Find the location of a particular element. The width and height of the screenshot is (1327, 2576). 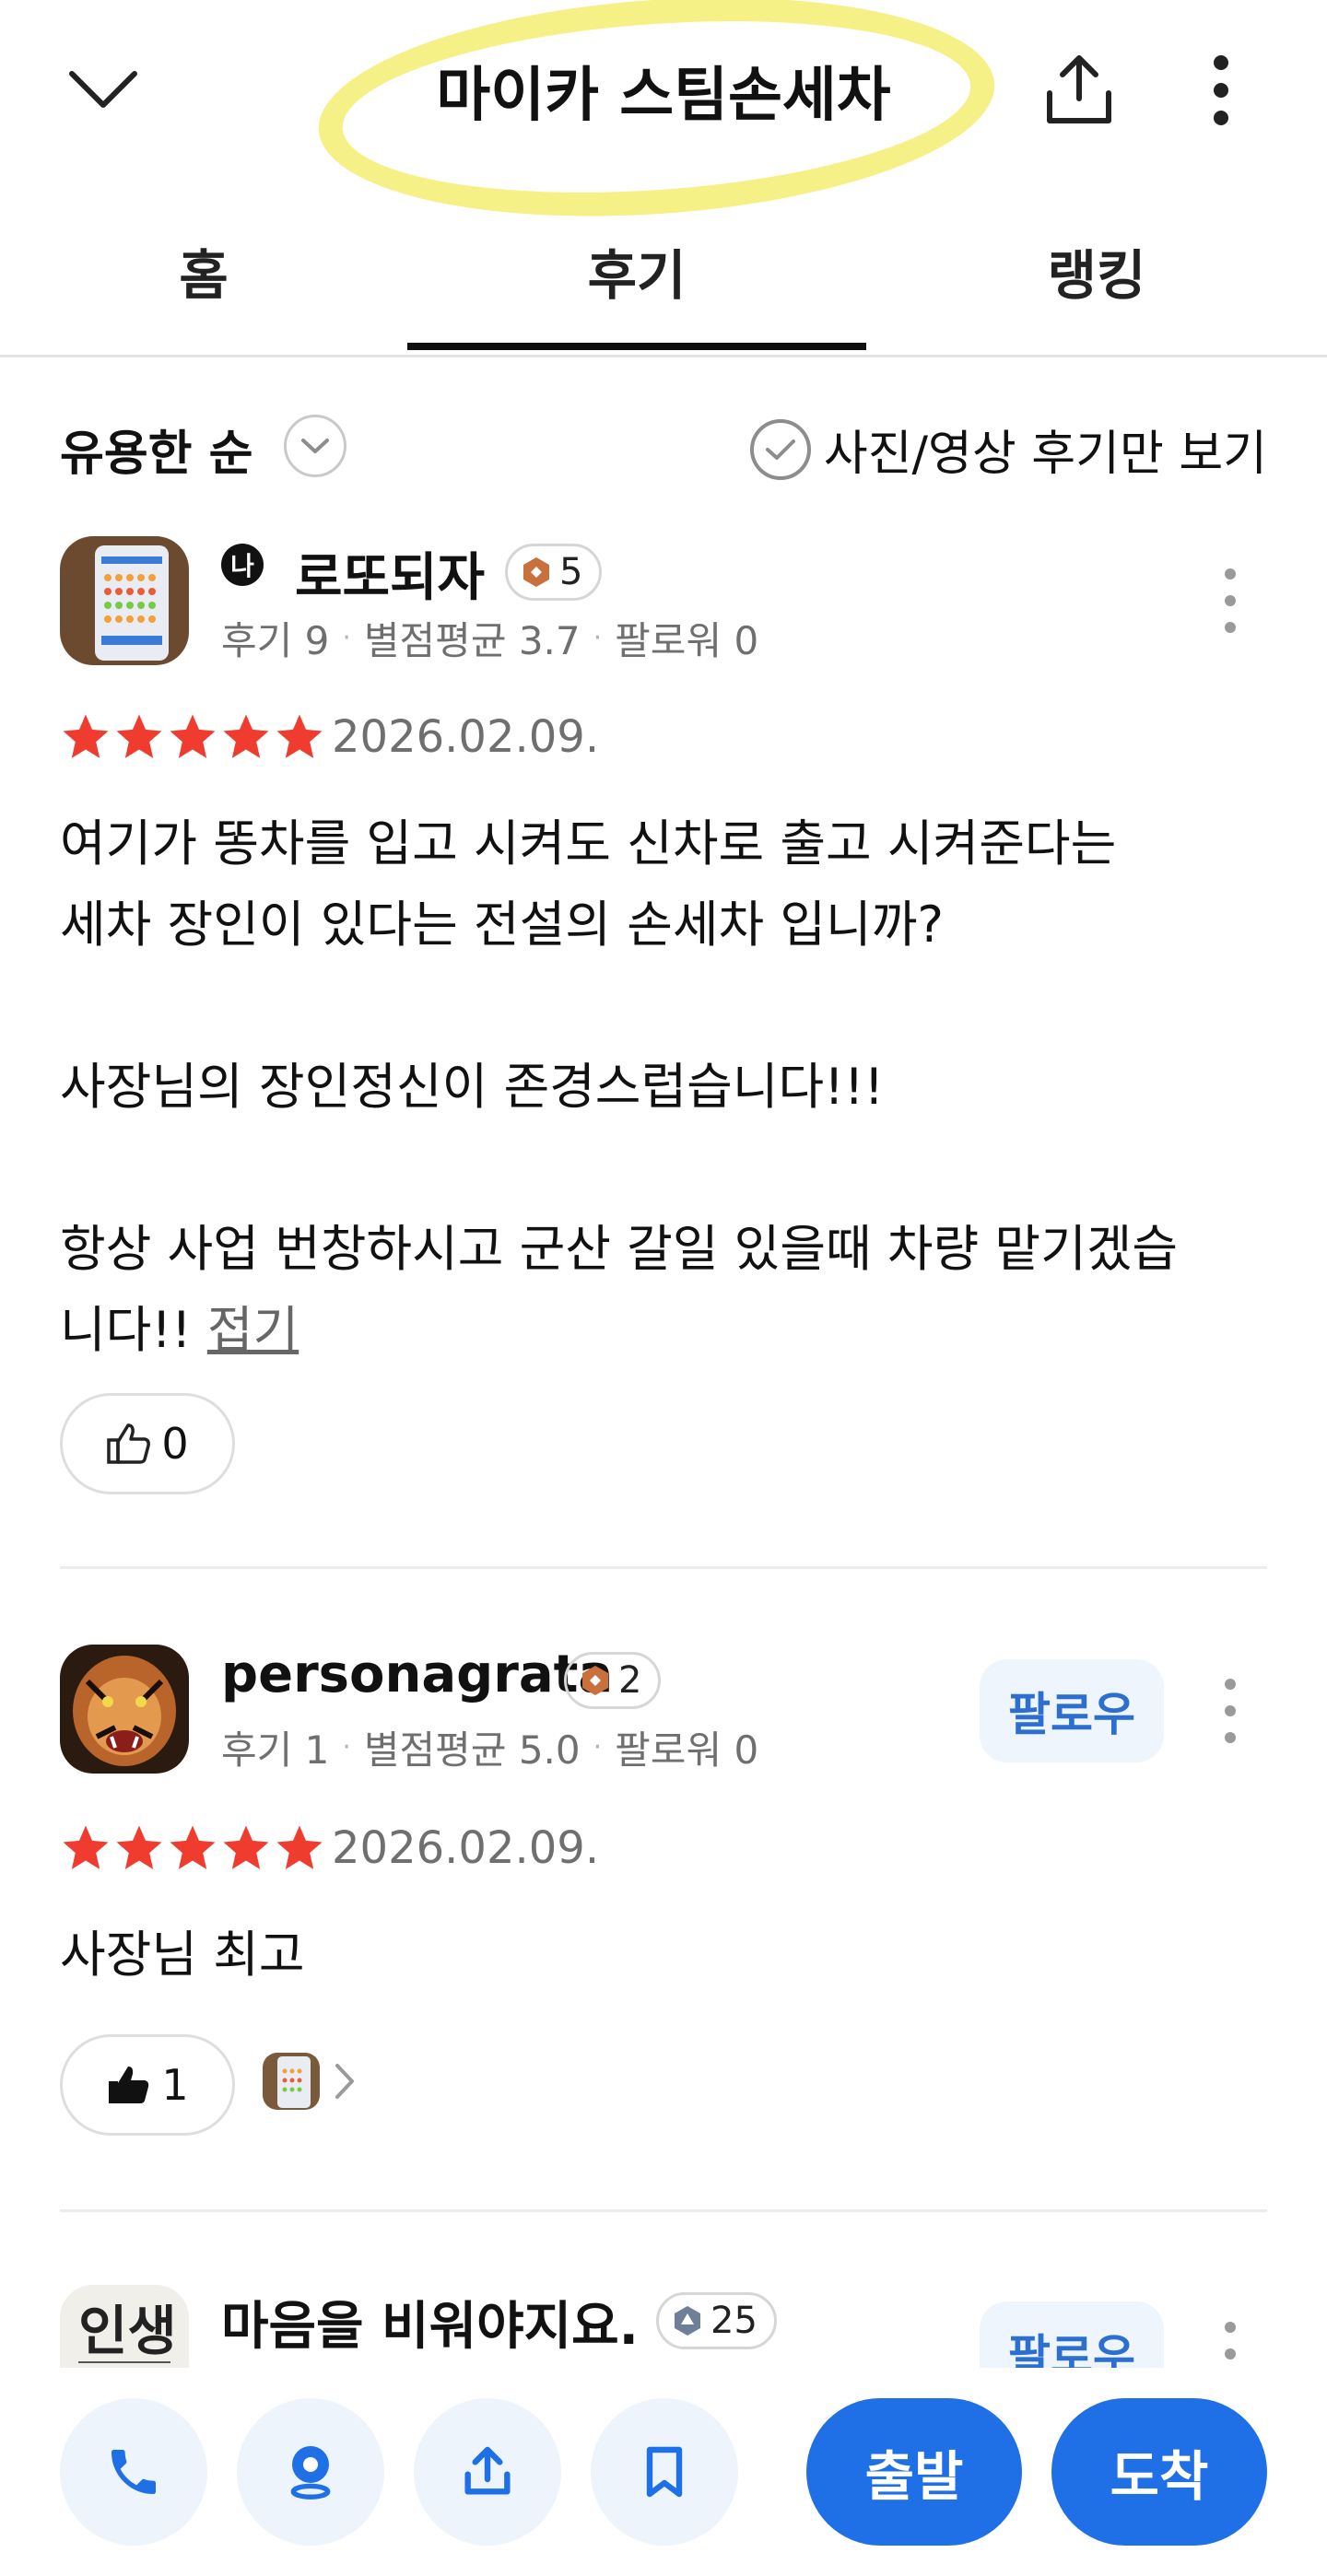

thumbs-up-outline-icon is located at coordinates (129, 1443).